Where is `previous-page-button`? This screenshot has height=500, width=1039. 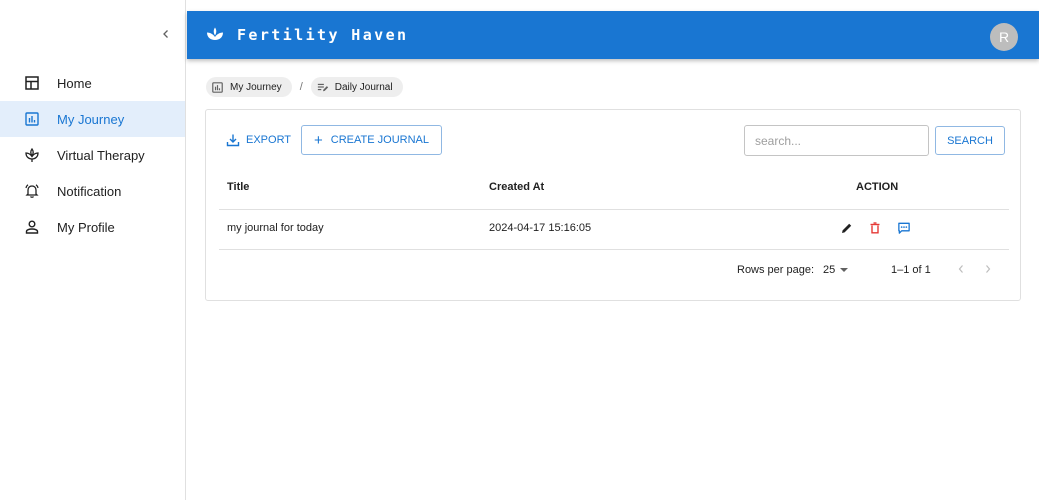
previous-page-button is located at coordinates (961, 269).